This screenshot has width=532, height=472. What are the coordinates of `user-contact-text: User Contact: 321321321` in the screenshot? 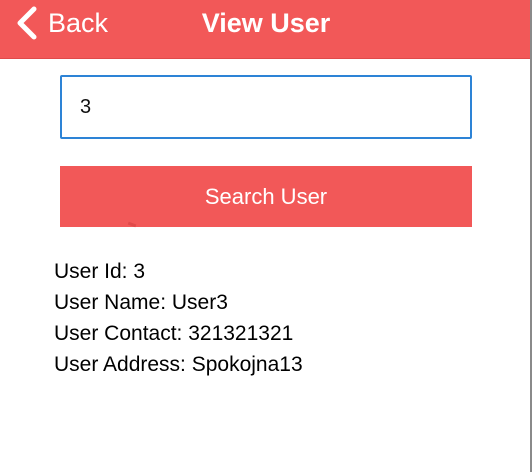 It's located at (174, 333).